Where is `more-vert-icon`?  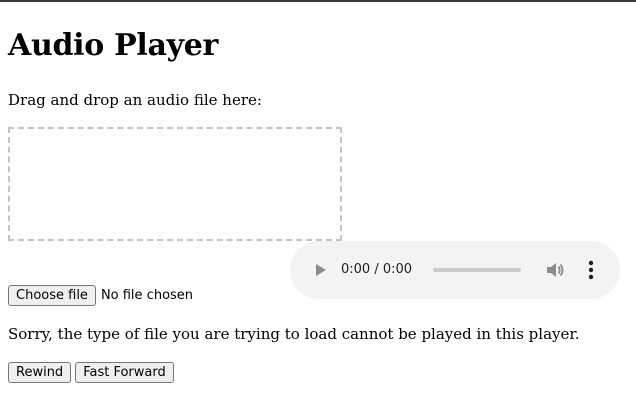 more-vert-icon is located at coordinates (591, 270).